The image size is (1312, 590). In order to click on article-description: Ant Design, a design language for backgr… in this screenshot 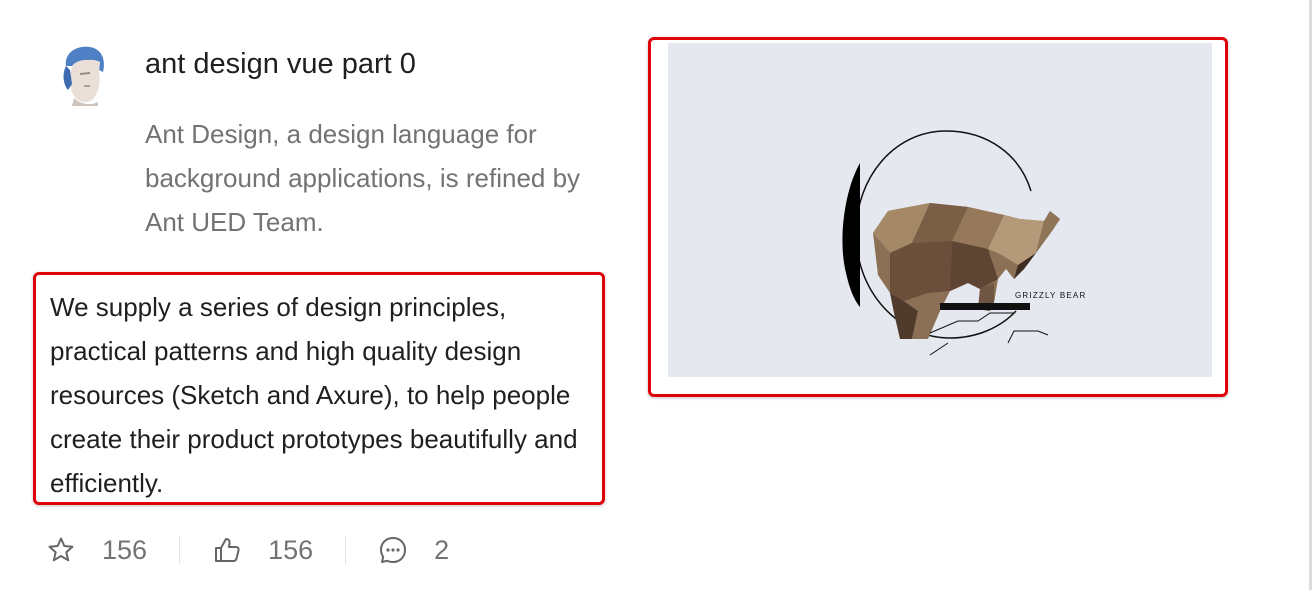, I will do `click(363, 178)`.